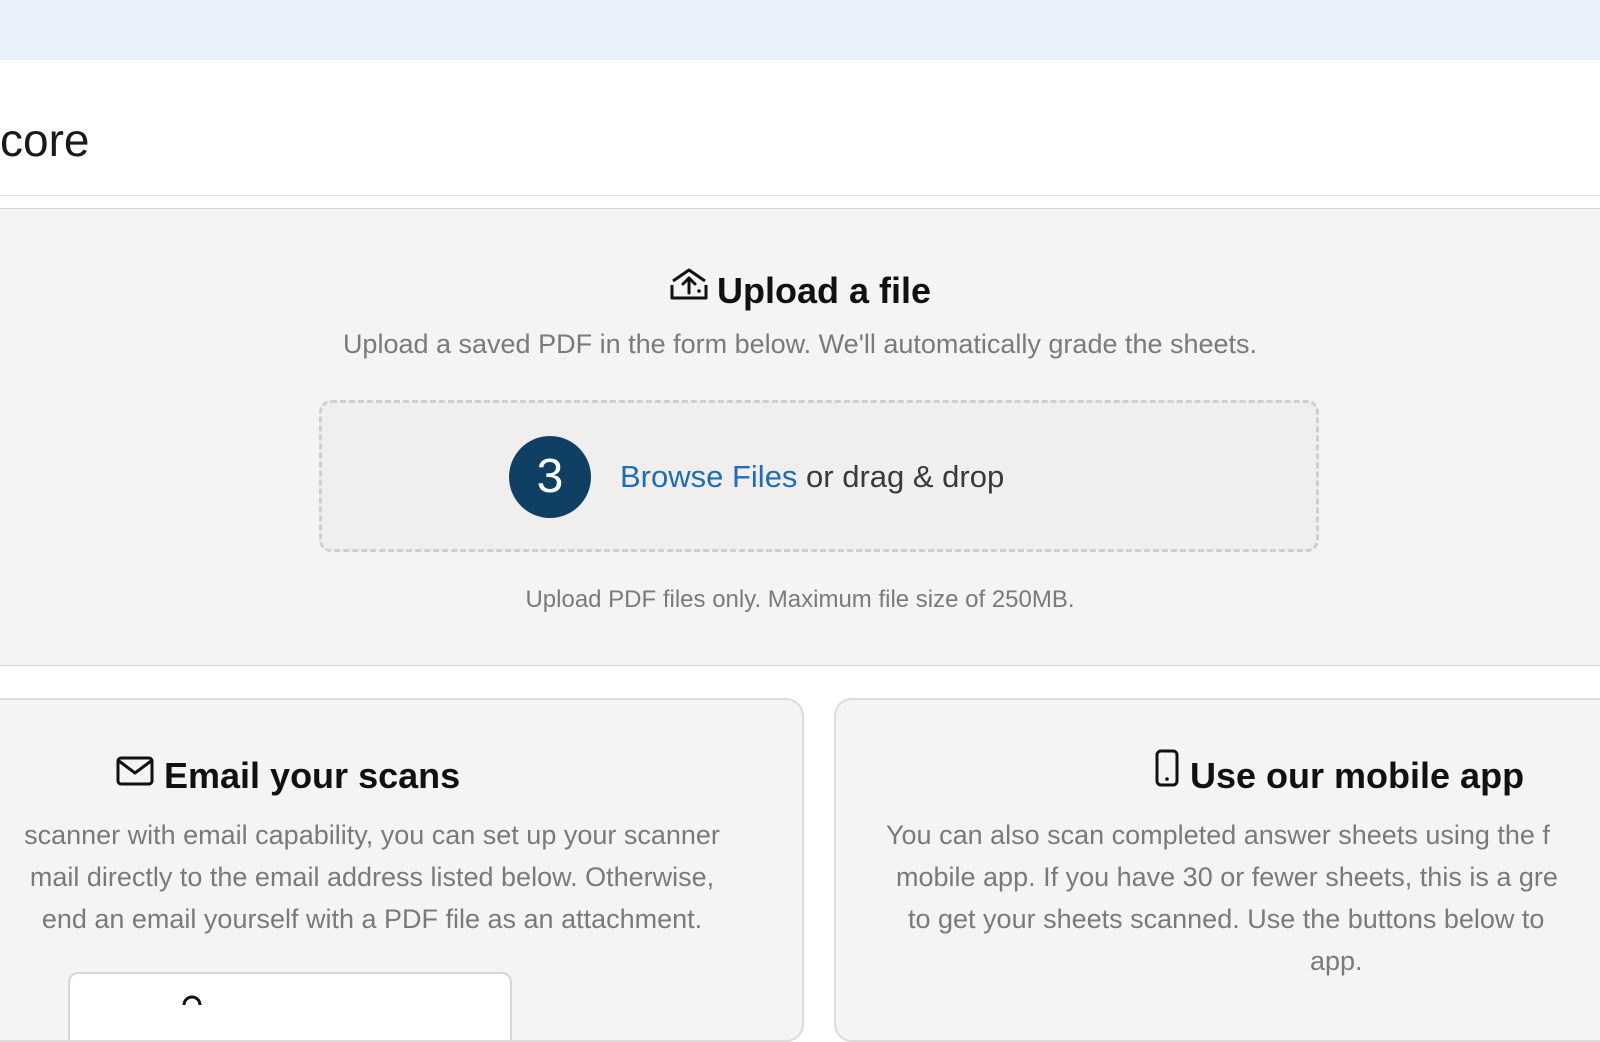 This screenshot has height=1042, width=1600. I want to click on page-title: core, so click(45, 140).